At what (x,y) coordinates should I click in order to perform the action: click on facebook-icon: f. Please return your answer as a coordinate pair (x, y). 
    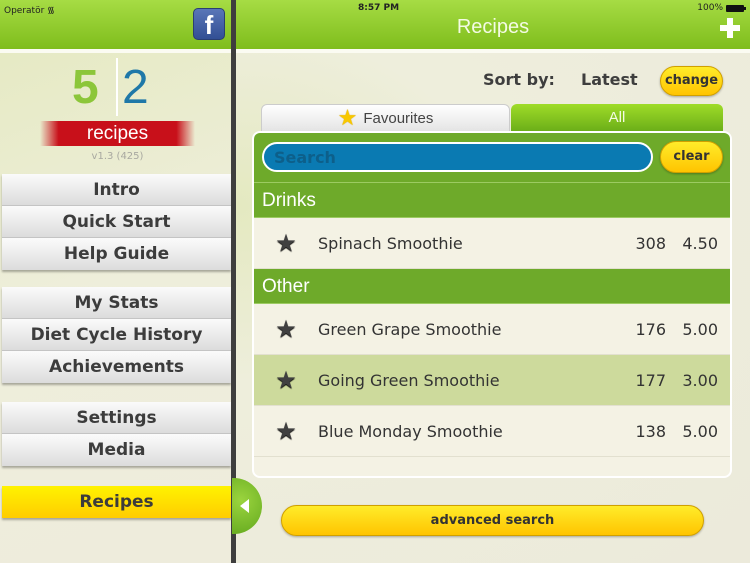
    Looking at the image, I should click on (209, 25).